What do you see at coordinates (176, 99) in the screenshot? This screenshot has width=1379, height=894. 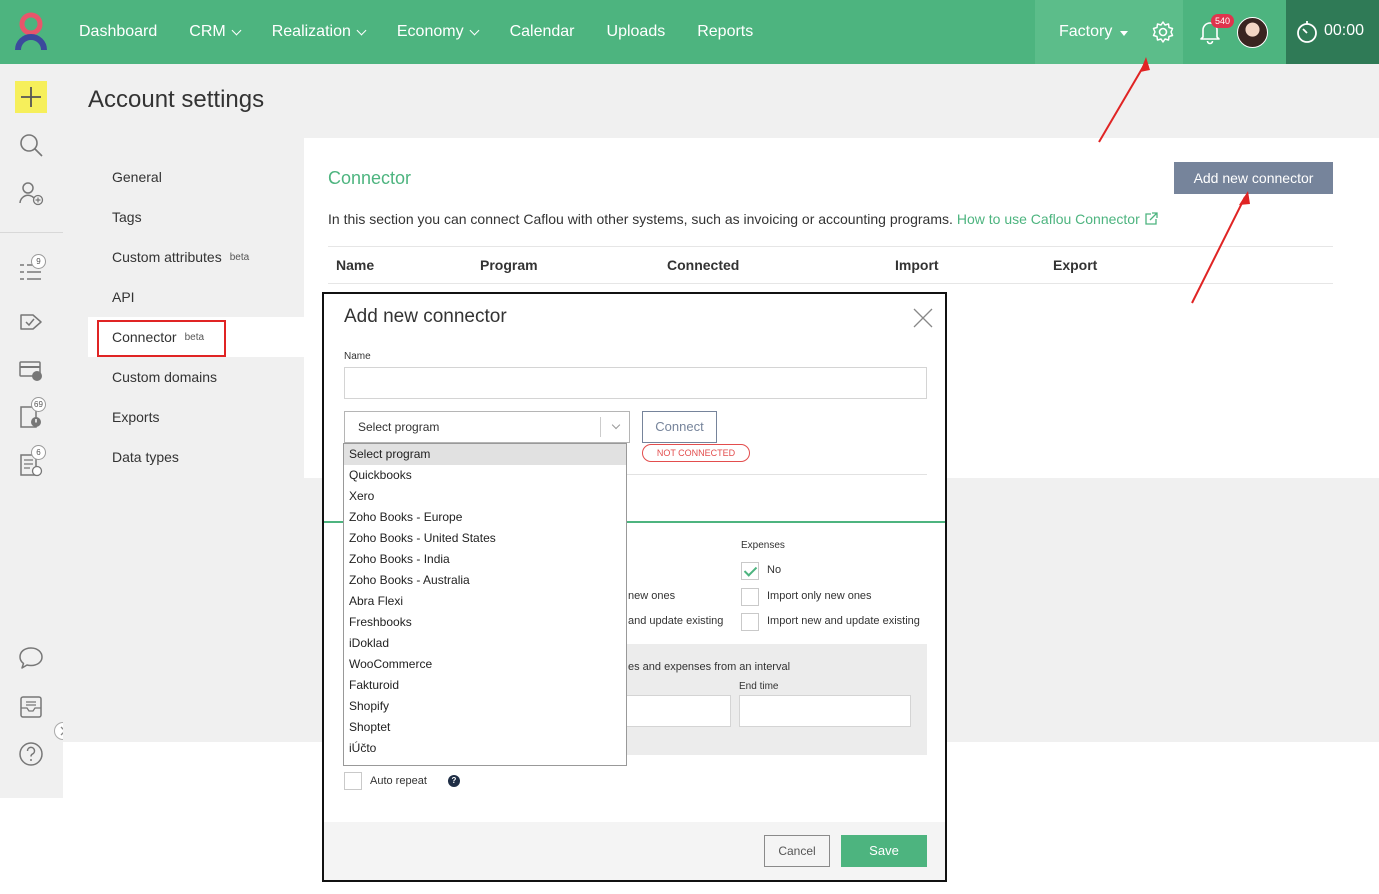 I see `page-title: Account settings` at bounding box center [176, 99].